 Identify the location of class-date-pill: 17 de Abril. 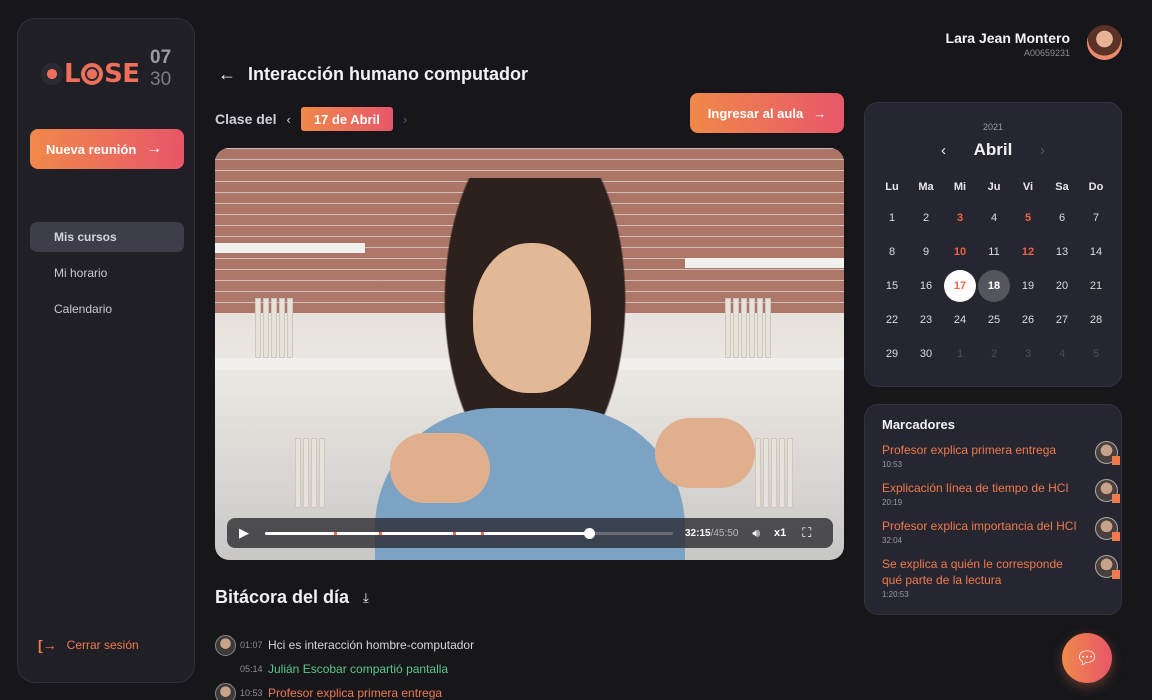
(346, 119).